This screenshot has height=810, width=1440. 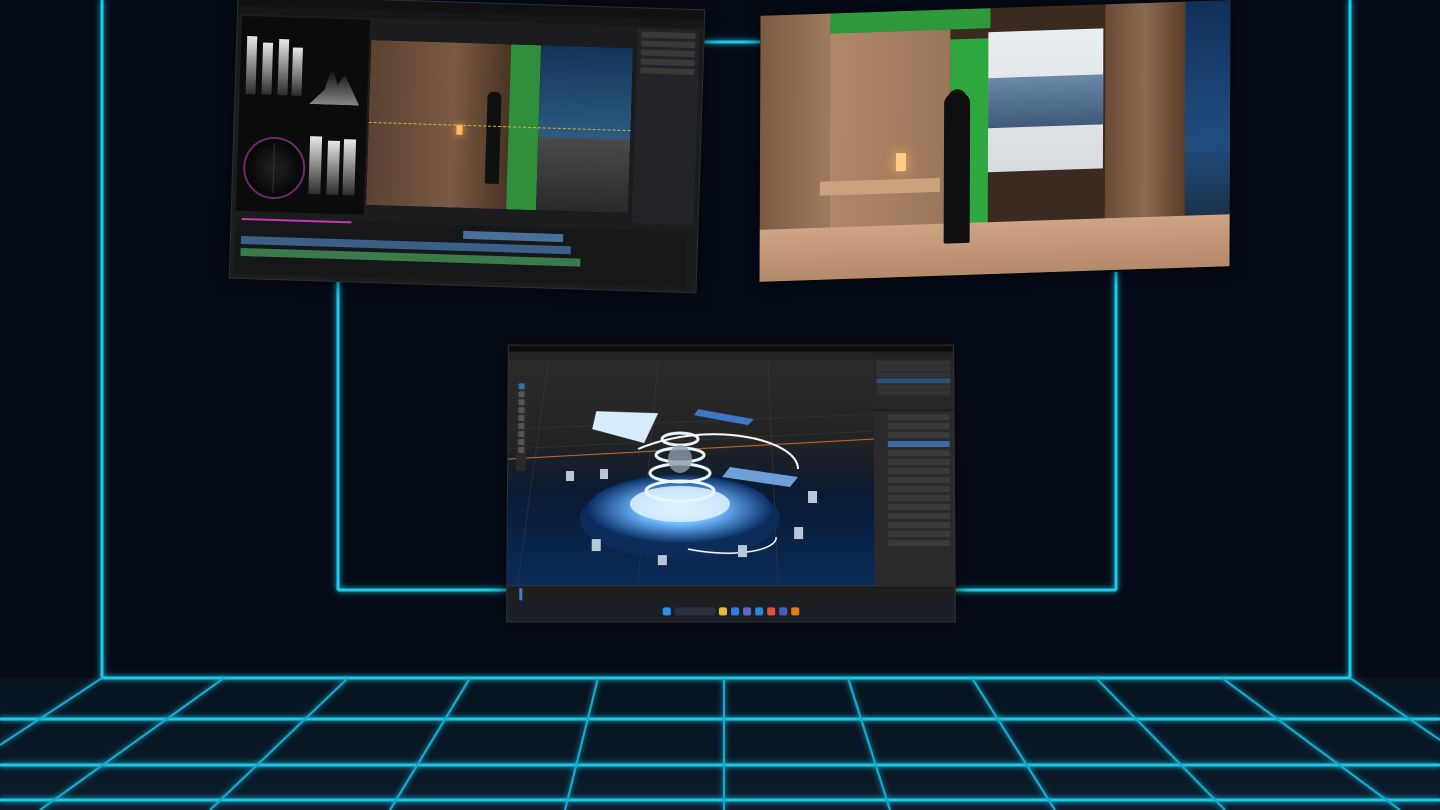 What do you see at coordinates (914, 498) in the screenshot?
I see `properties-panel` at bounding box center [914, 498].